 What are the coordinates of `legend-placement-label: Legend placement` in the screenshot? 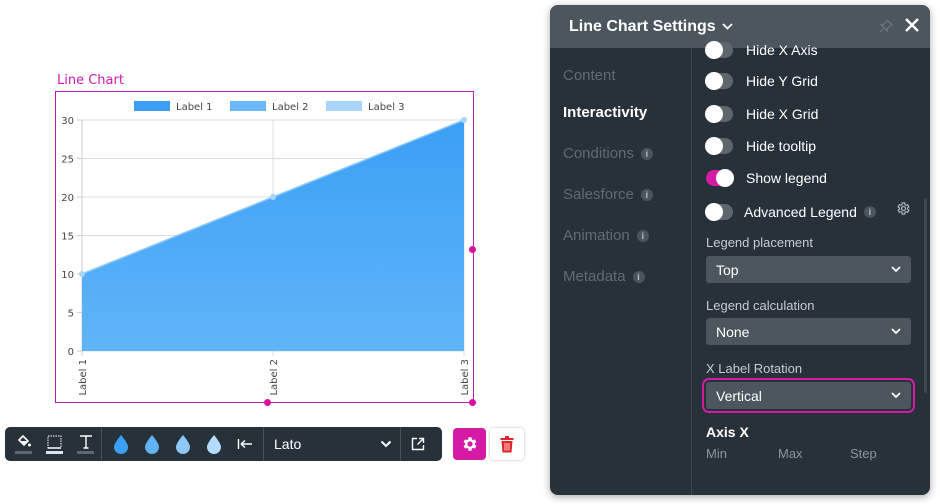 It's located at (759, 242).